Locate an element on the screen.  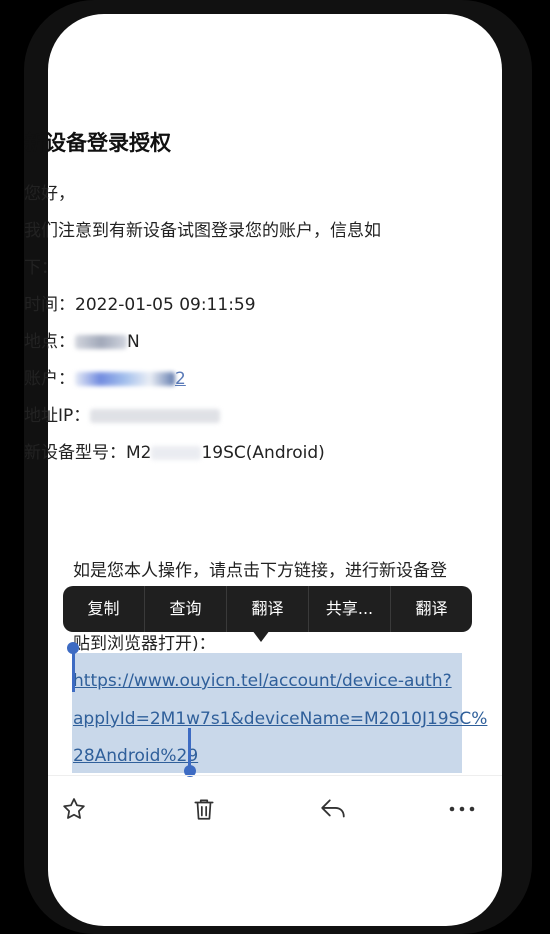
redacted-model is located at coordinates (176, 453).